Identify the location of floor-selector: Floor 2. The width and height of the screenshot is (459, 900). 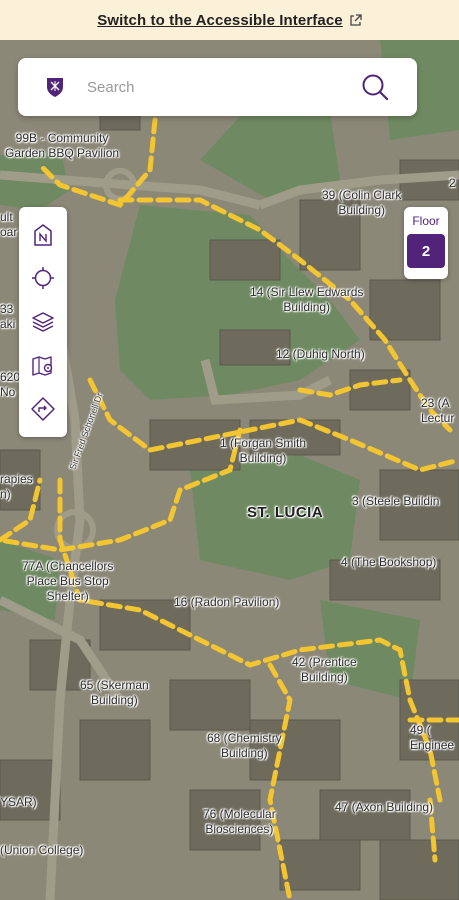
(426, 243).